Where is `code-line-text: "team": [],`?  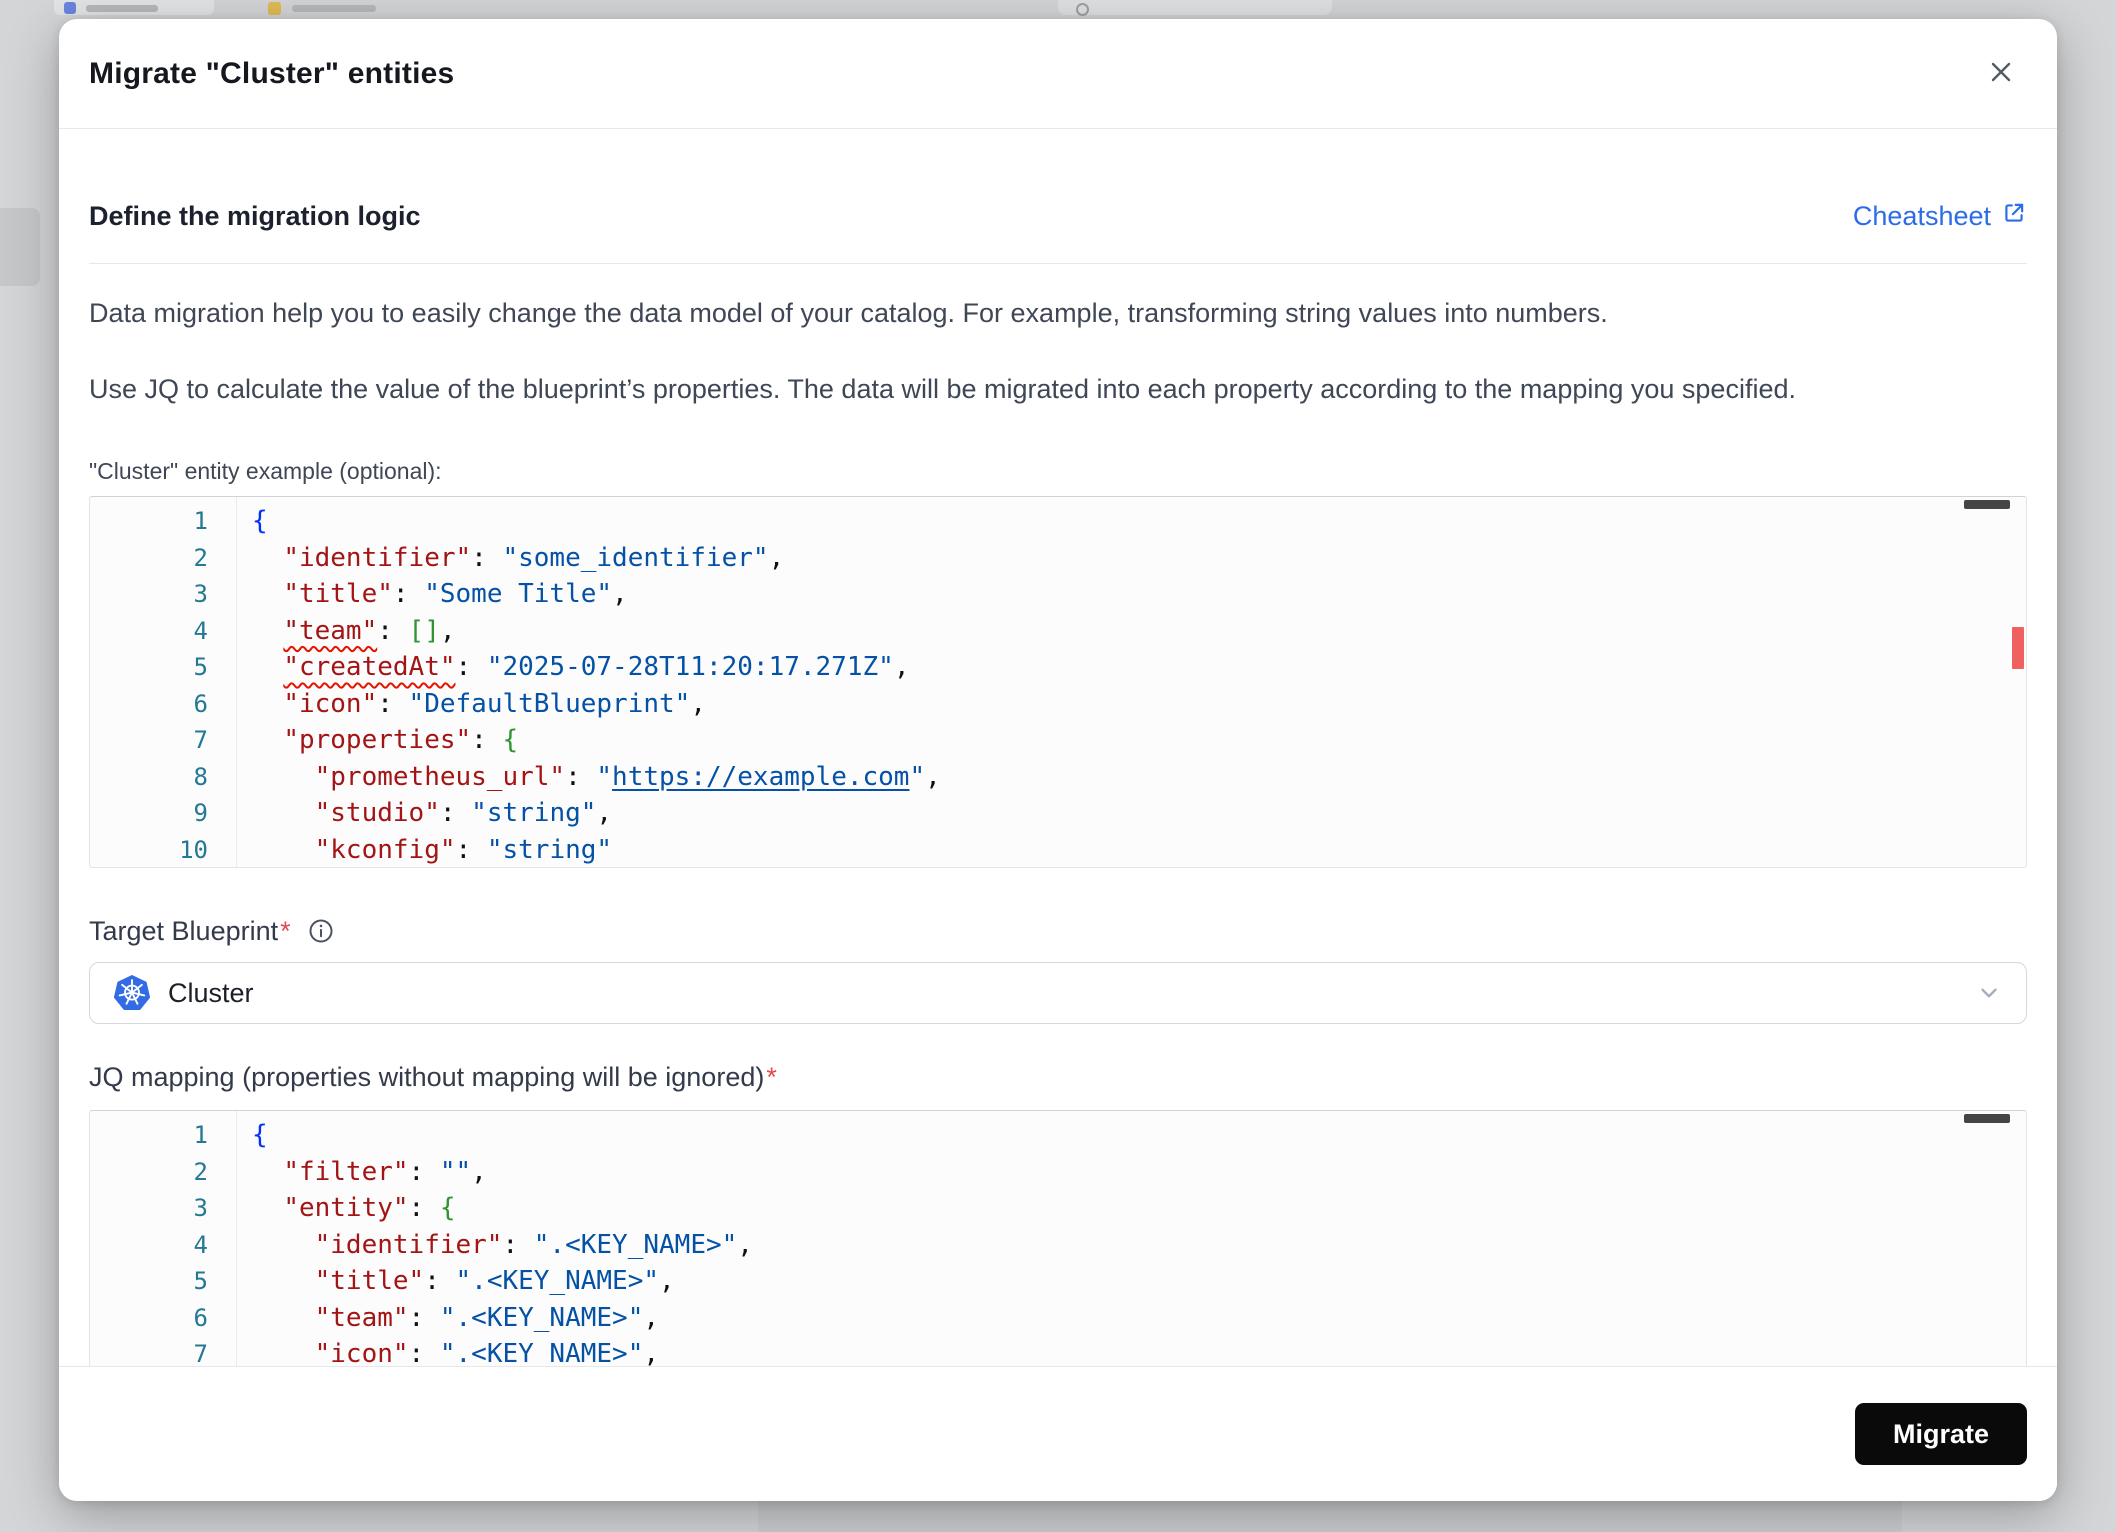 code-line-text: "team": [], is located at coordinates (369, 630).